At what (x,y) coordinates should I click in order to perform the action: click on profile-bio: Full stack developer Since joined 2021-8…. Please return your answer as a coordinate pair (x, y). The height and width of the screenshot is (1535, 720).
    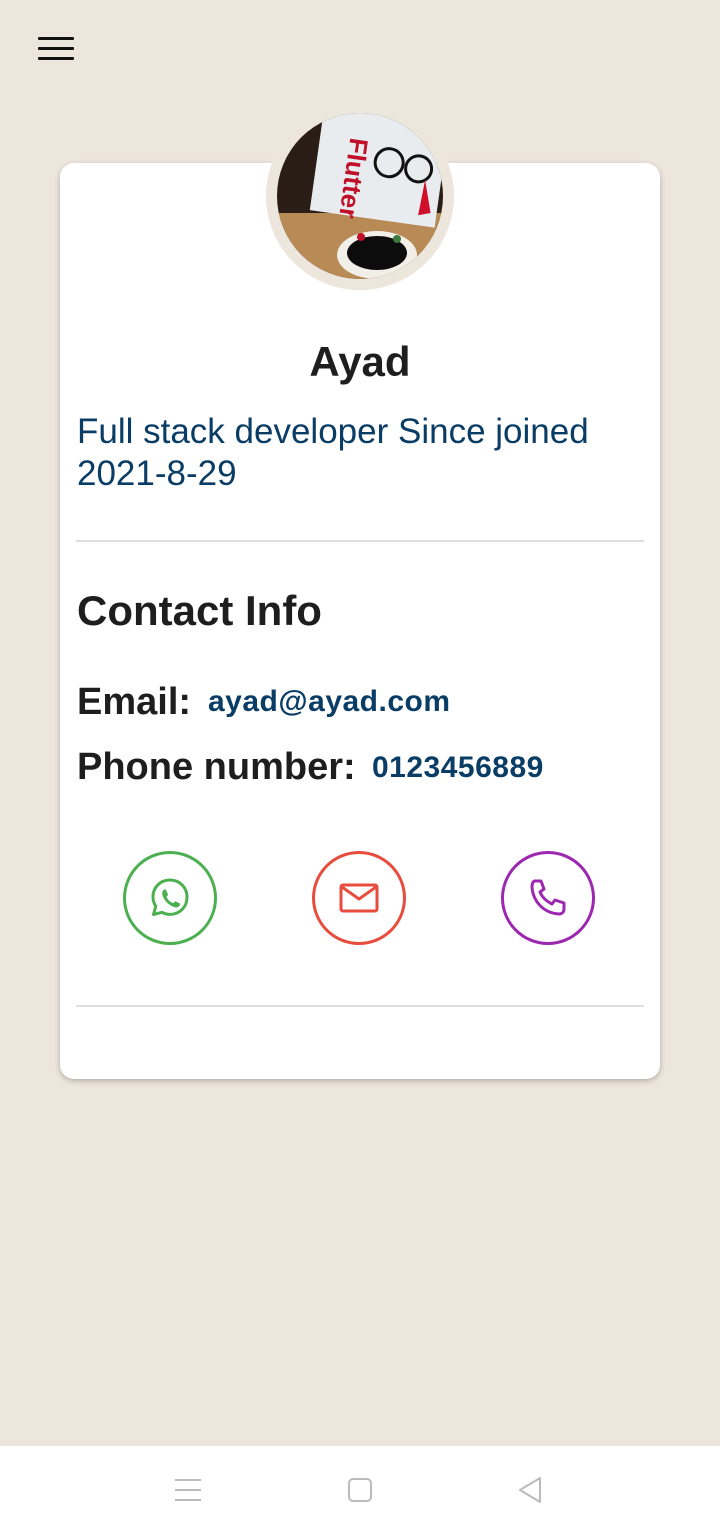
    Looking at the image, I should click on (333, 452).